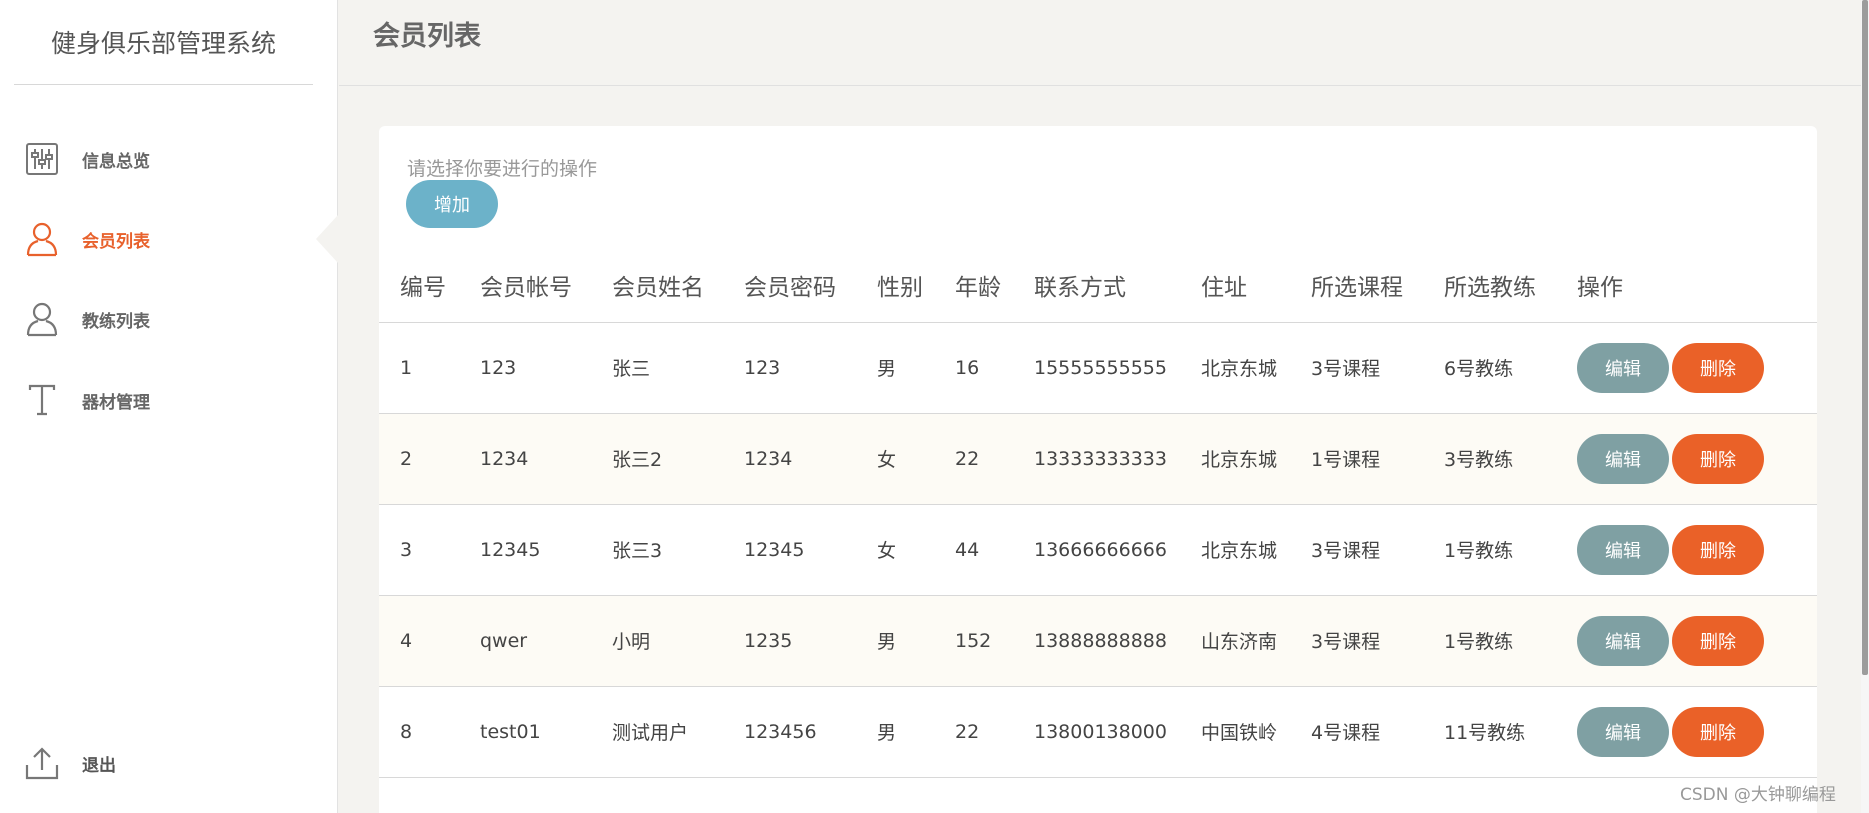 This screenshot has width=1869, height=813. I want to click on upload-icon, so click(42, 763).